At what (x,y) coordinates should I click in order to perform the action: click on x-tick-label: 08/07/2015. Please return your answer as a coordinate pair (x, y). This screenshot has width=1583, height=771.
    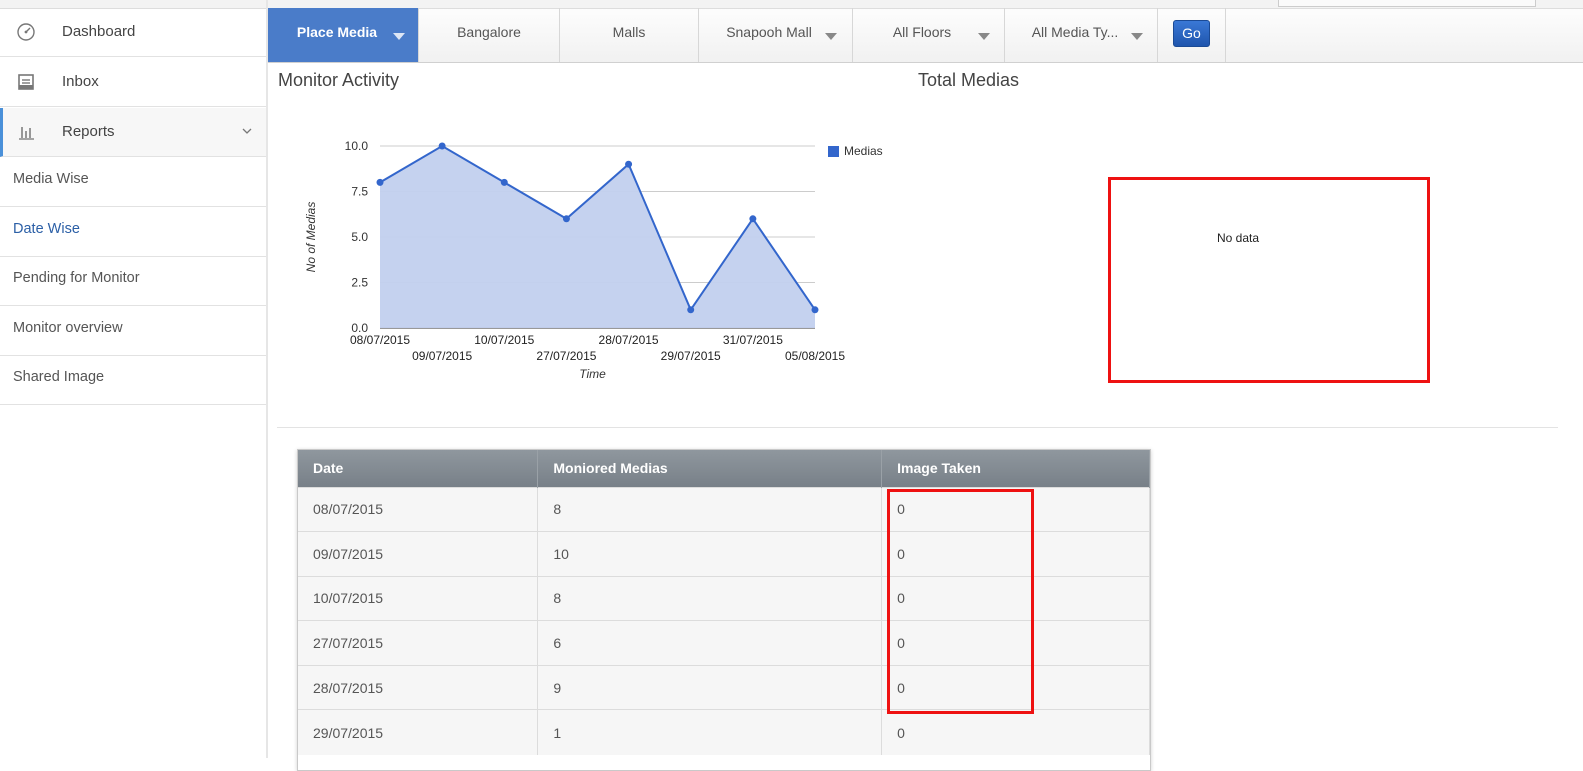
    Looking at the image, I should click on (380, 340).